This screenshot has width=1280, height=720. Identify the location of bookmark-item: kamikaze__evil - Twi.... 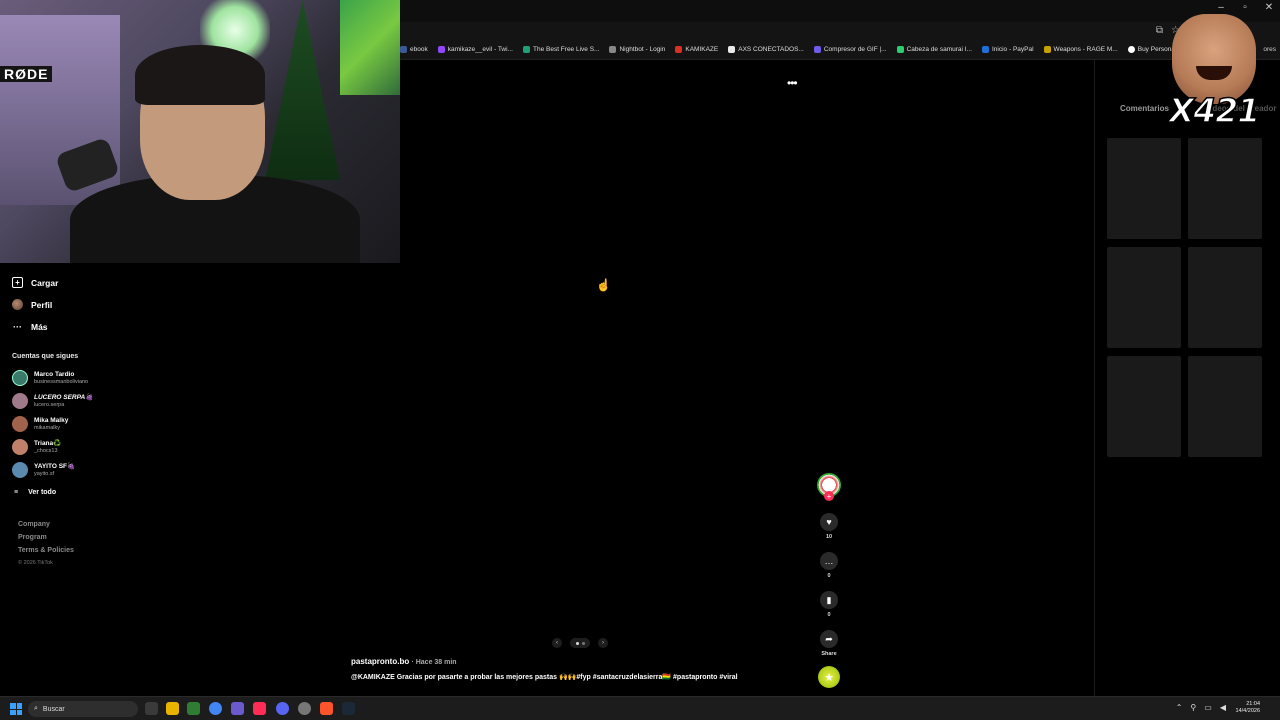
(475, 49).